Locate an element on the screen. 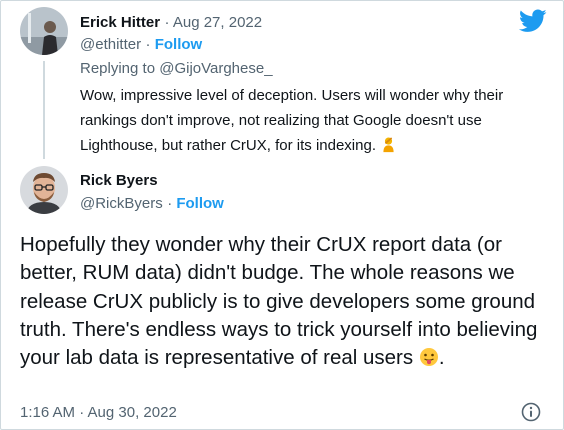 Image resolution: width=564 pixels, height=430 pixels. main-author-name: Rick Byers is located at coordinates (119, 180).